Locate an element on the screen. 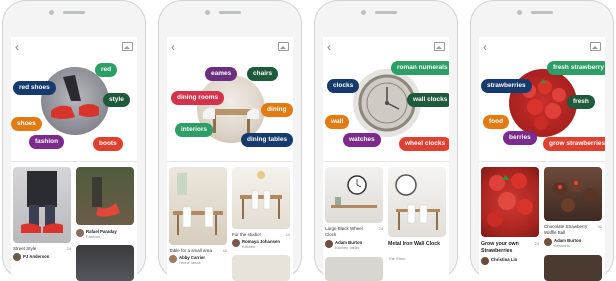  tag-chip: berries is located at coordinates (520, 138).